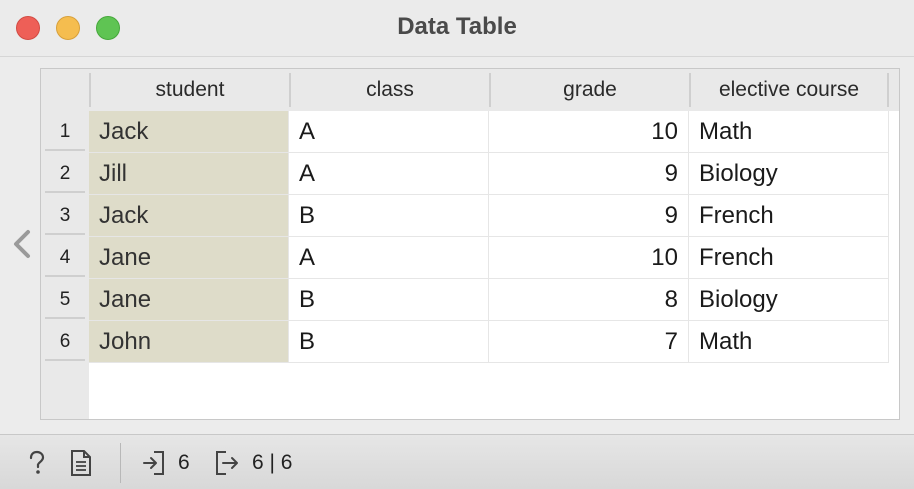 The height and width of the screenshot is (489, 914). Describe the element at coordinates (189, 342) in the screenshot. I see `table-cell-student: John` at that location.